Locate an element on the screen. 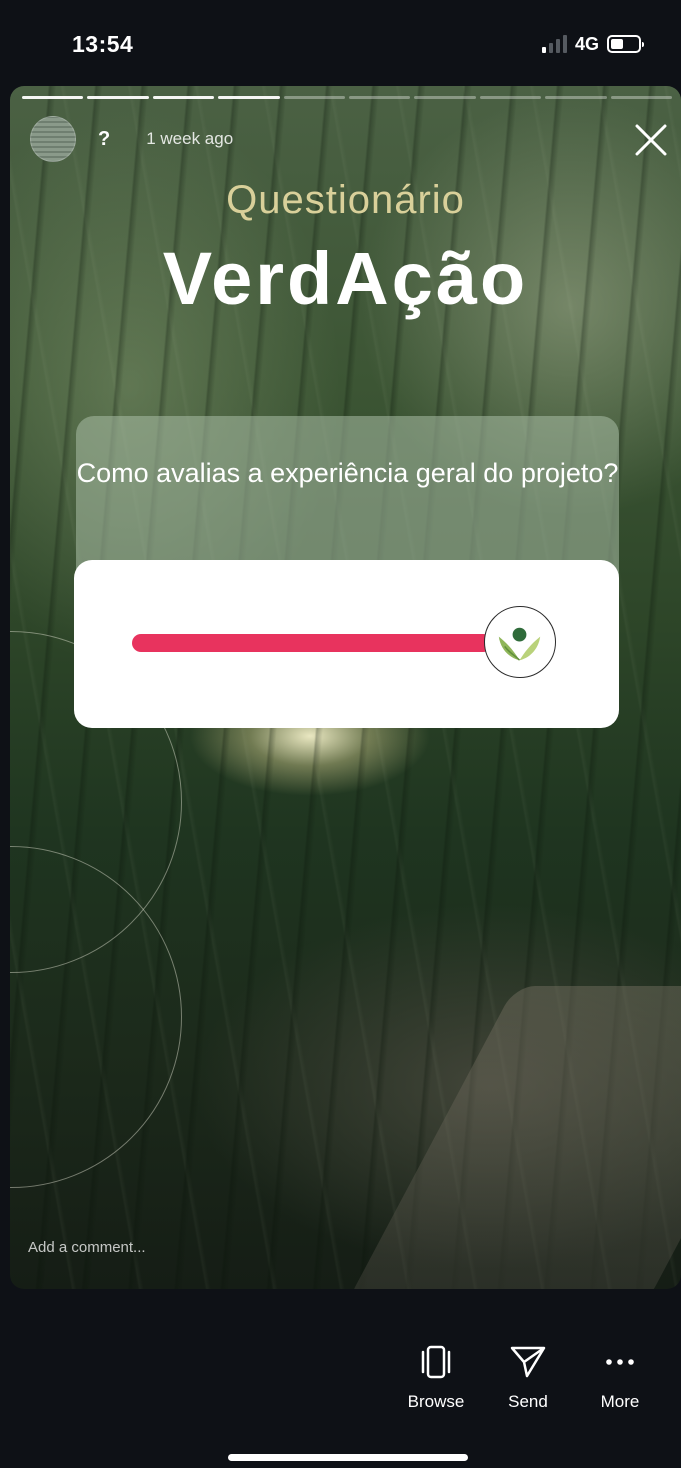 This screenshot has width=681, height=1468. send-label: Send is located at coordinates (528, 1401).